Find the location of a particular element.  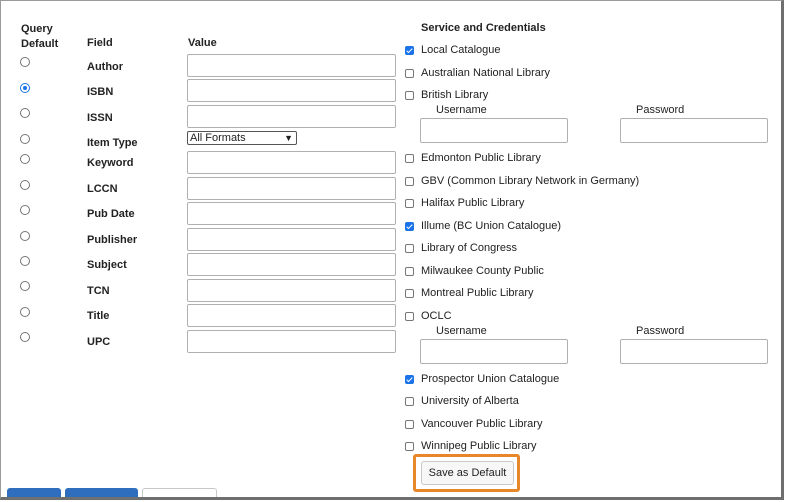

default-radio-title is located at coordinates (25, 312).